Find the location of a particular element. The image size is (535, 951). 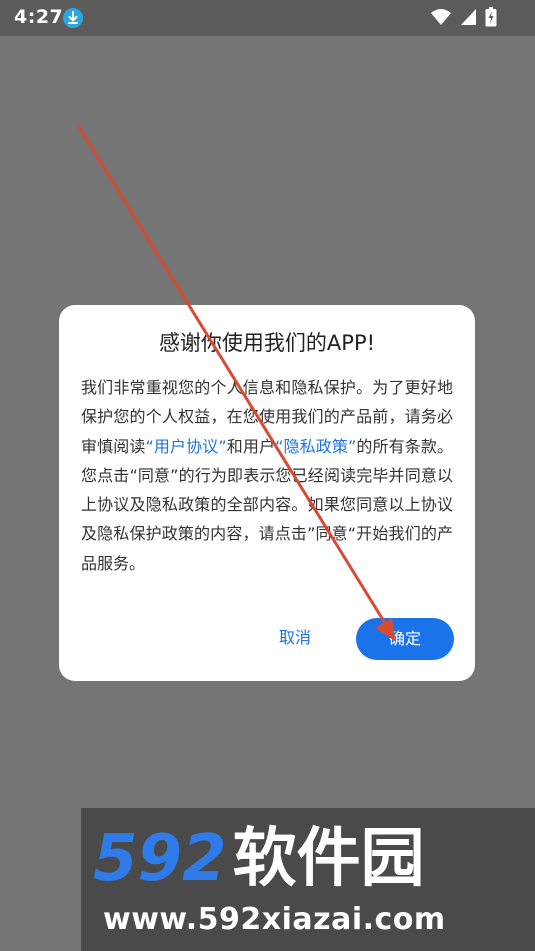

watermark-url: www.592xiazai.com is located at coordinates (274, 919).